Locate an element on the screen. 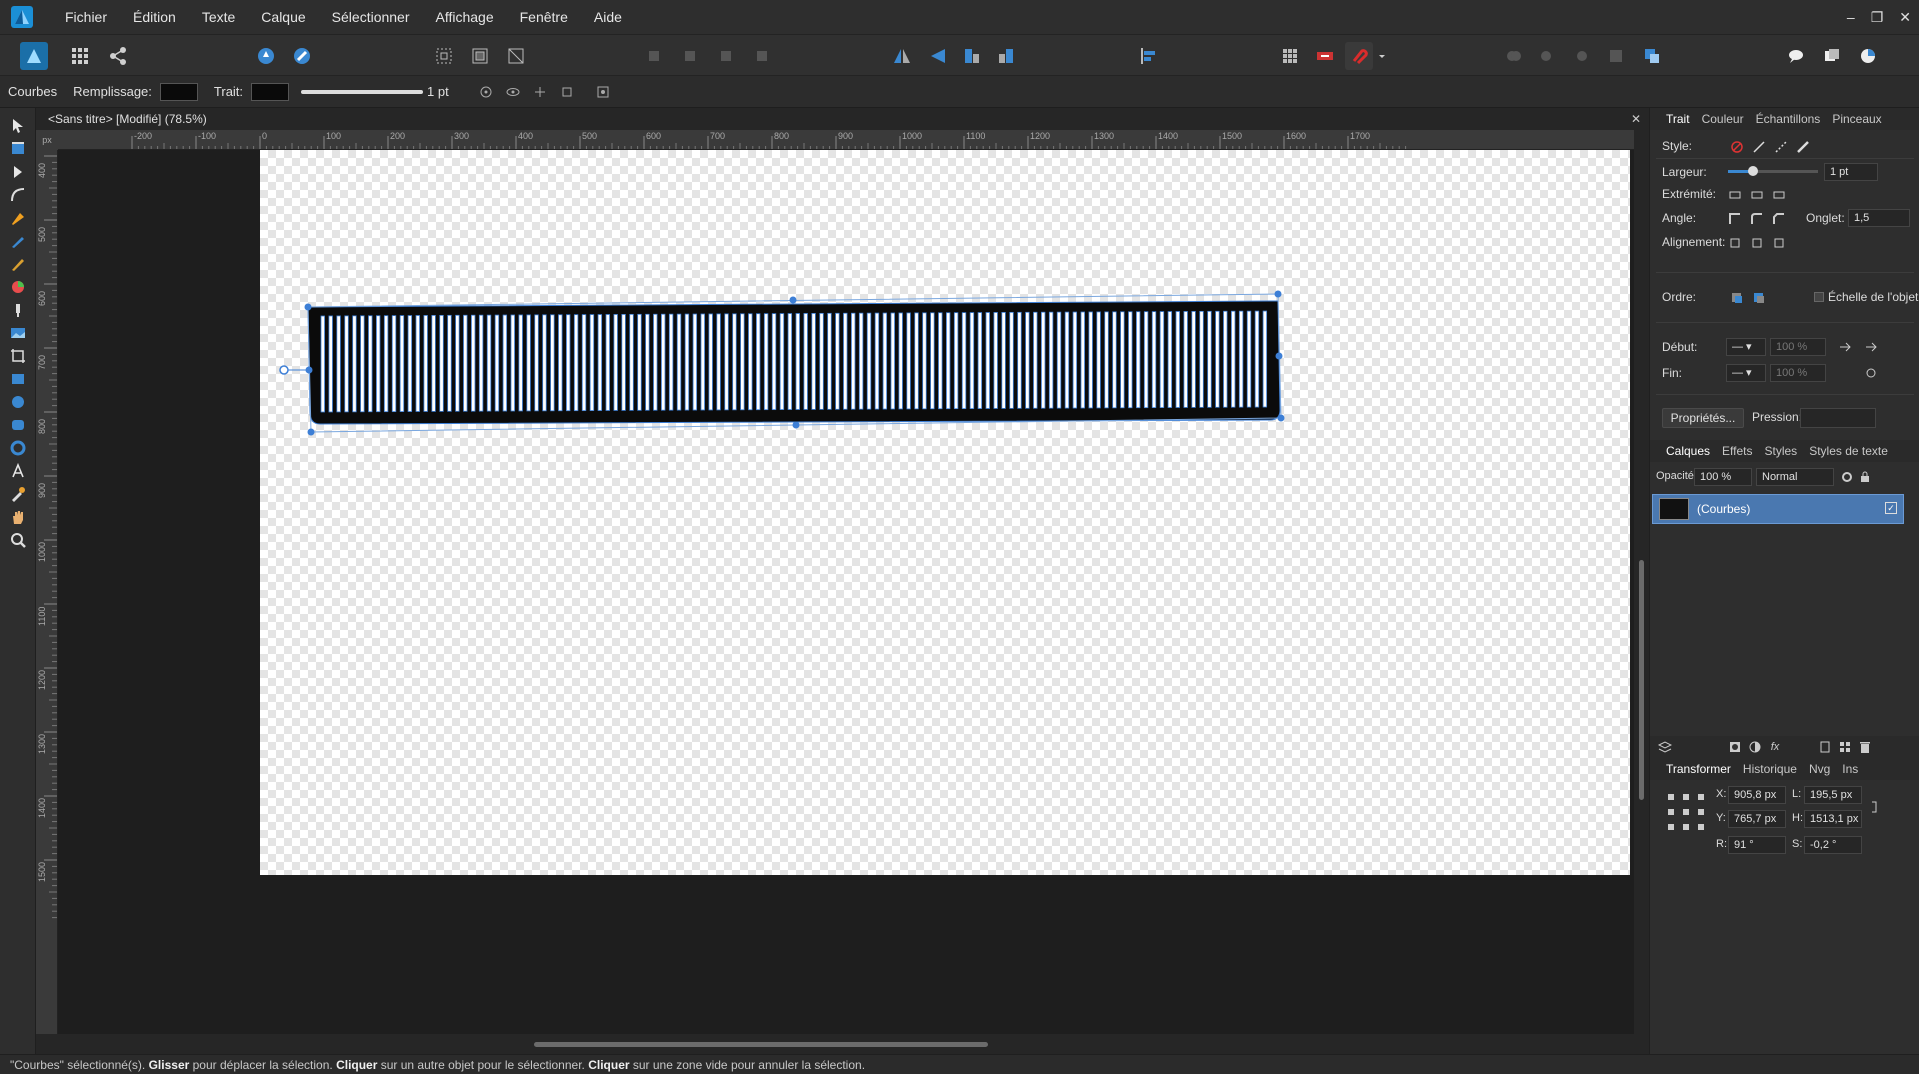 The height and width of the screenshot is (1074, 1919). boolean-add-icon is located at coordinates (1514, 56).